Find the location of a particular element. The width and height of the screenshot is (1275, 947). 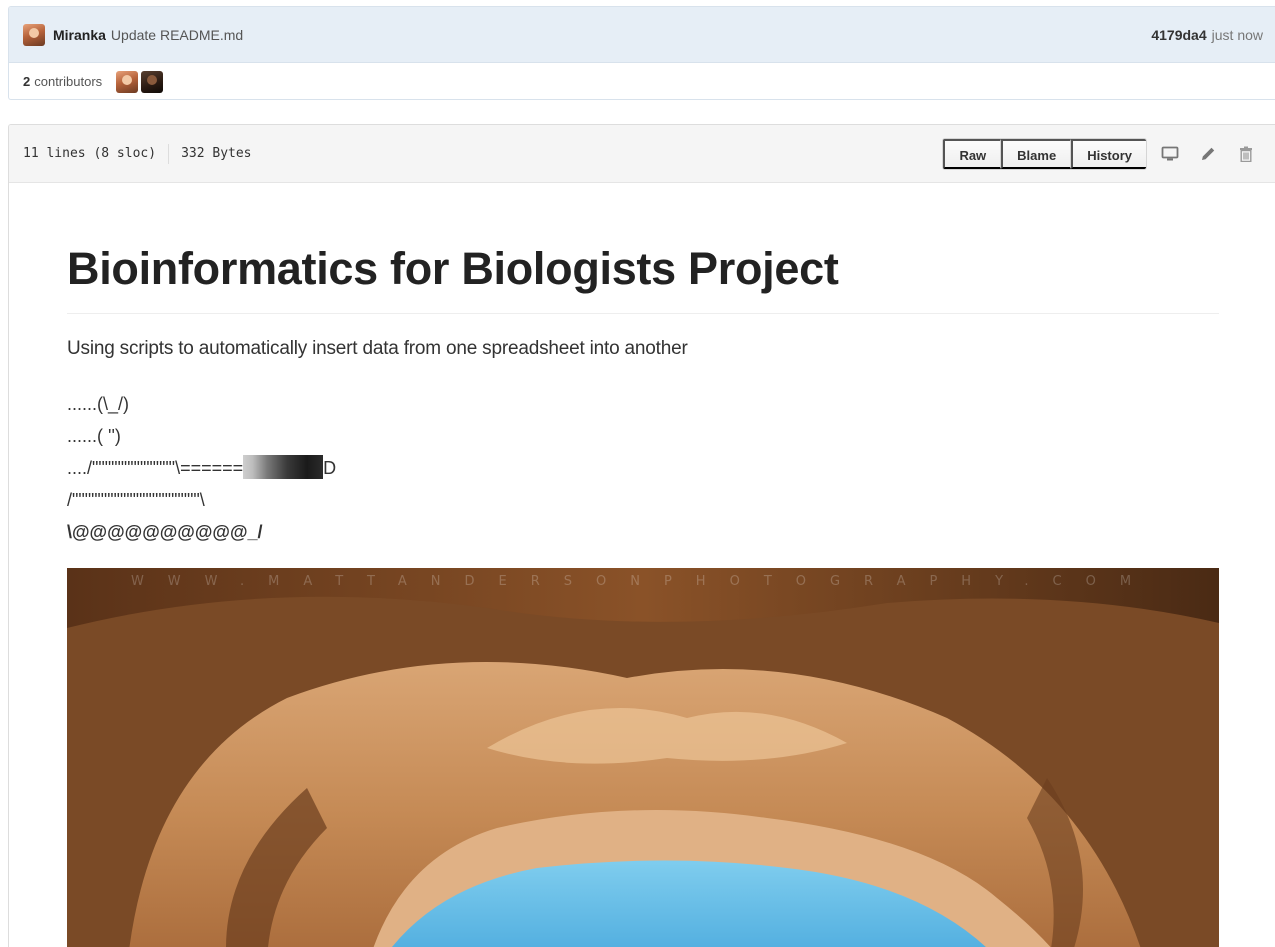

commit-author-link: Miranka is located at coordinates (79, 35).